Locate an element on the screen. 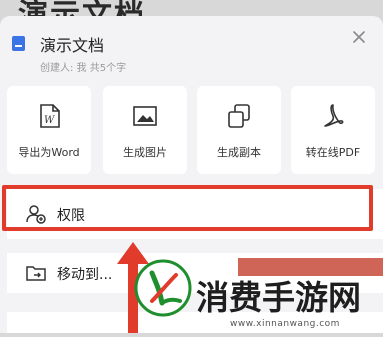  copy-icon is located at coordinates (239, 116).